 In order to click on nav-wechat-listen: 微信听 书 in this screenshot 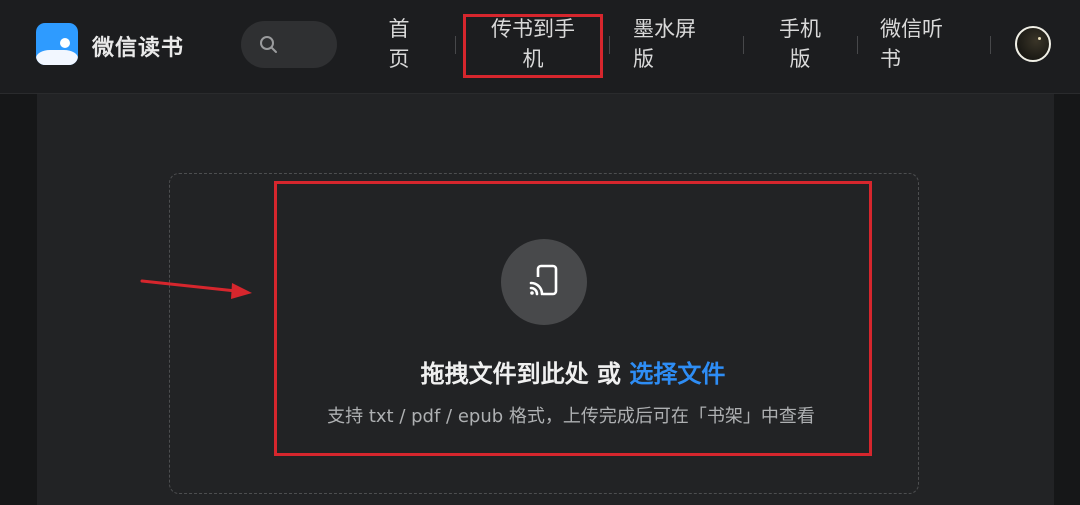, I will do `click(914, 44)`.